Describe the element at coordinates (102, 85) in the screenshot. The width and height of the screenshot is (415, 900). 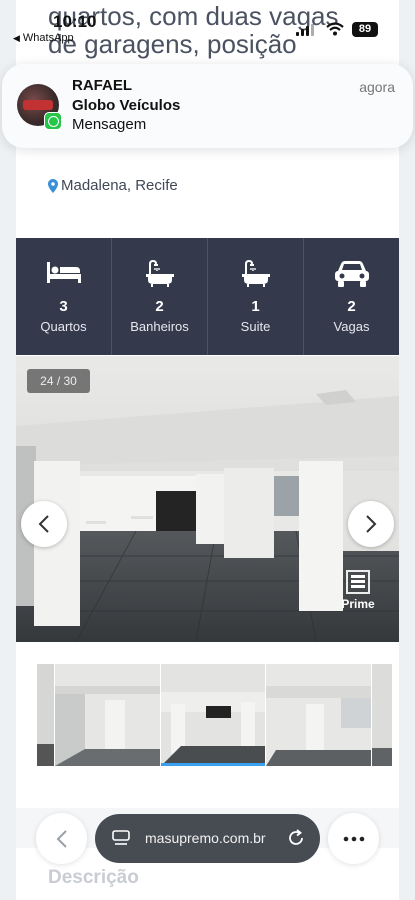
I see `notification-sender: RAFAEL` at that location.